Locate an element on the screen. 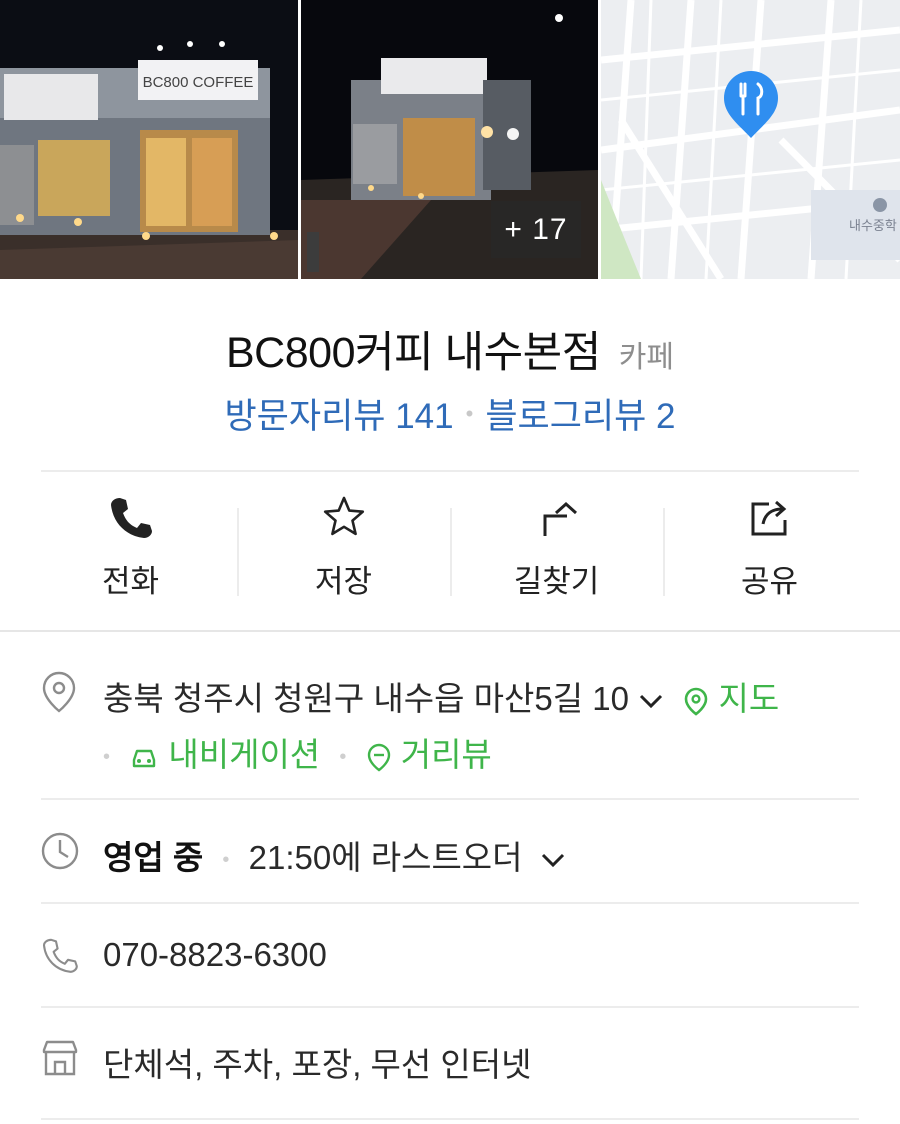 The height and width of the screenshot is (1124, 900). blog-review-link: 블로그리뷰 2 is located at coordinates (580, 413).